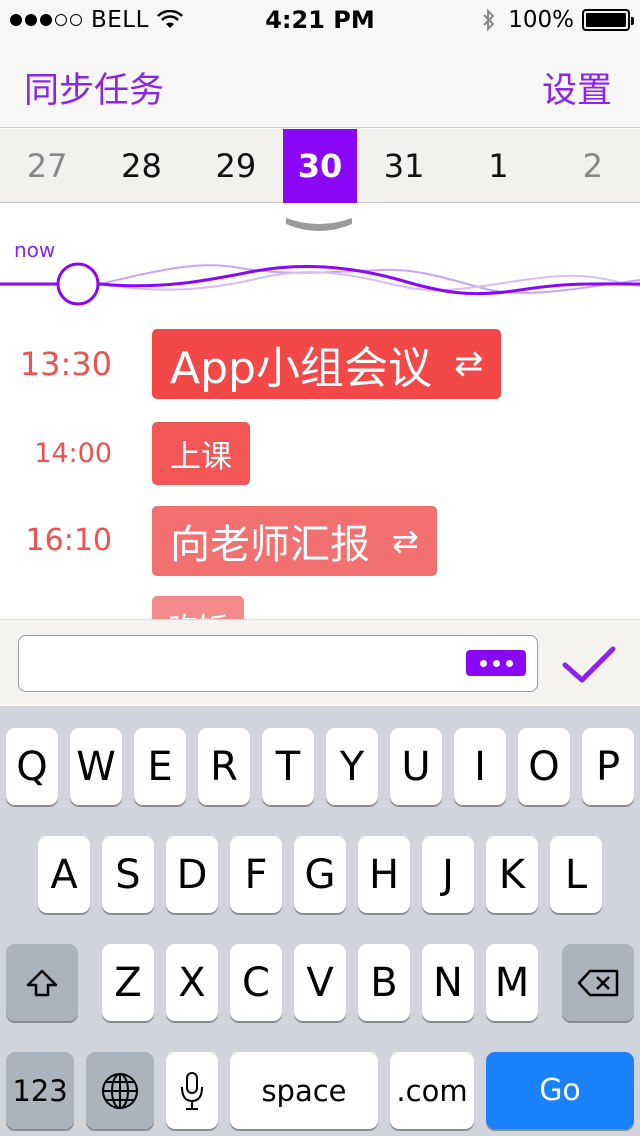 This screenshot has width=640, height=1136. I want to click on key-x: X, so click(192, 982).